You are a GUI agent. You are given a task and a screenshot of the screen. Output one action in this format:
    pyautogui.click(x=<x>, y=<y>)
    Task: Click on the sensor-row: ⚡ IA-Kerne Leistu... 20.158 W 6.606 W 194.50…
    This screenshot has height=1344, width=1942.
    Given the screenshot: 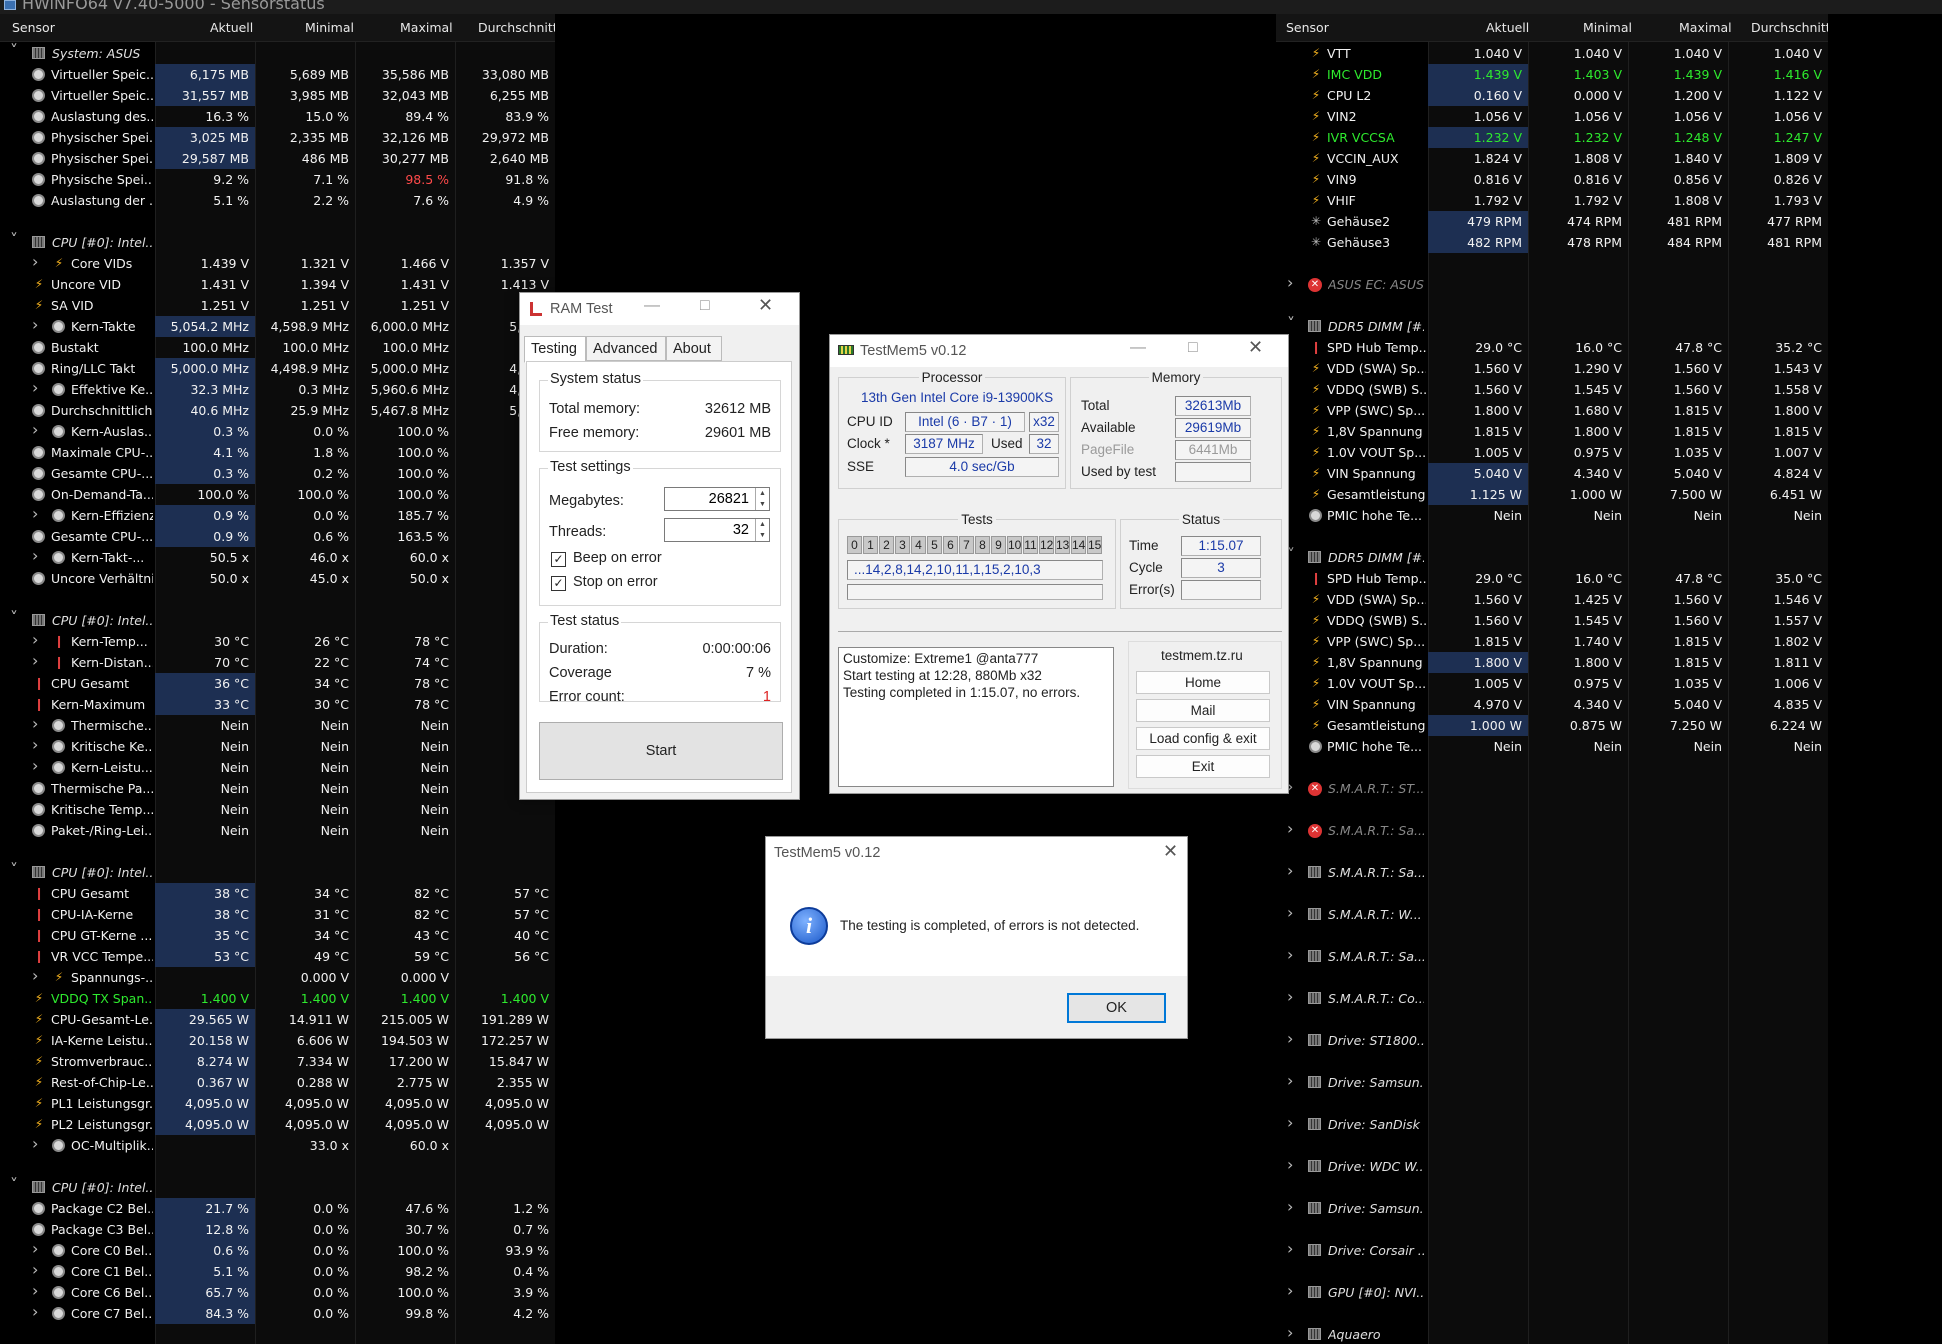 What is the action you would take?
    pyautogui.click(x=277, y=1040)
    